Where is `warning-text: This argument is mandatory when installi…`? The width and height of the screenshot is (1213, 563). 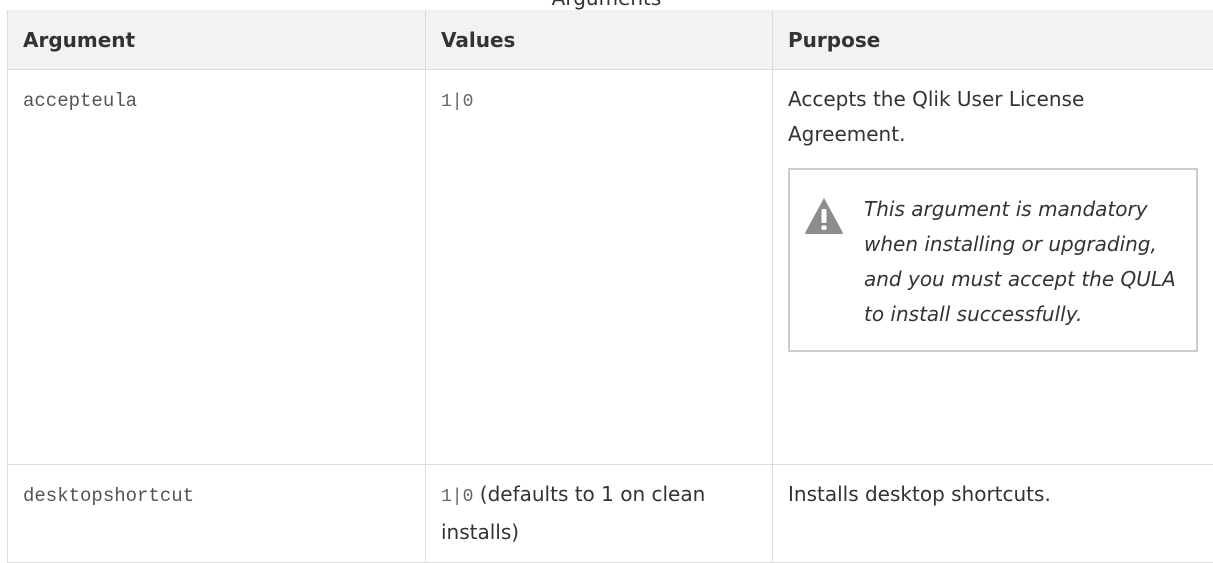 warning-text: This argument is mandatory when installi… is located at coordinates (1024, 262).